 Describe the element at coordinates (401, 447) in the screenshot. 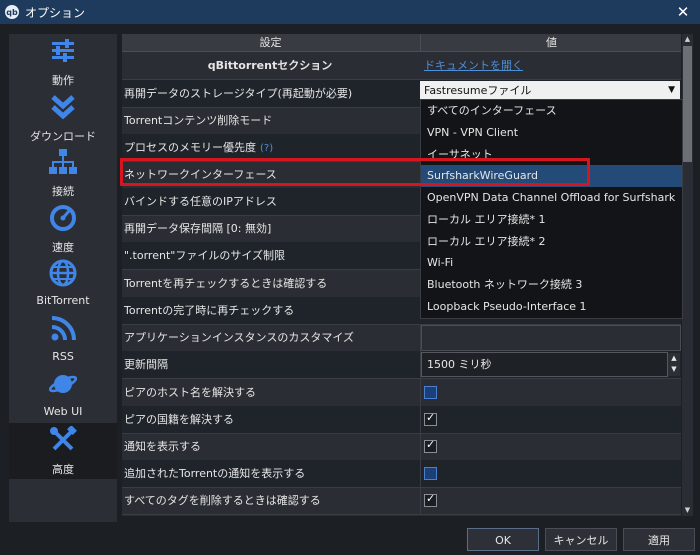

I see `table-row: 通知を表示する` at that location.